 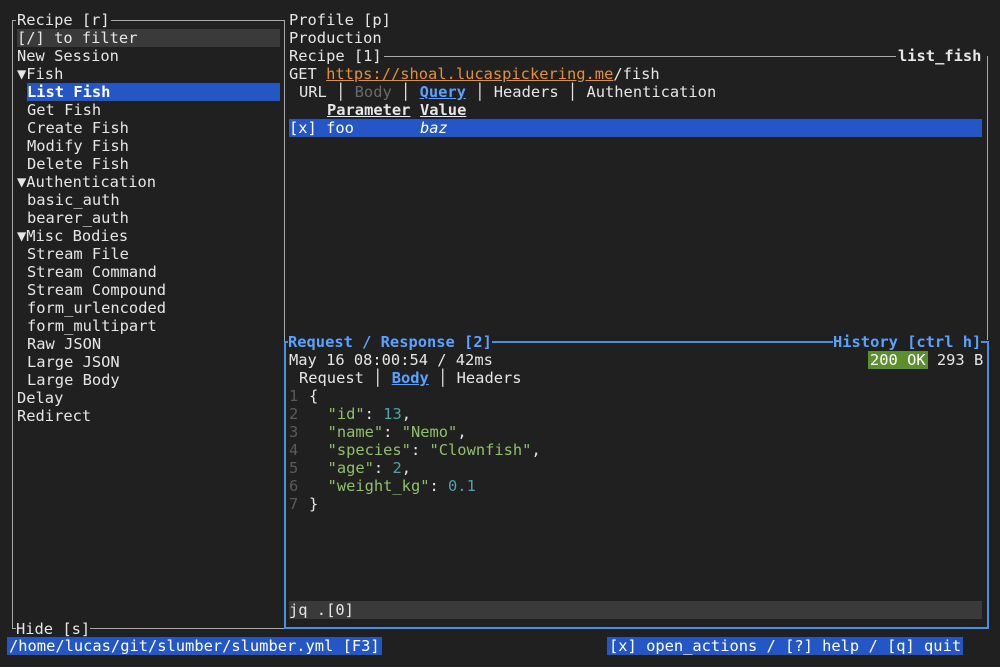 I want to click on response-size: 293 B, so click(x=960, y=360).